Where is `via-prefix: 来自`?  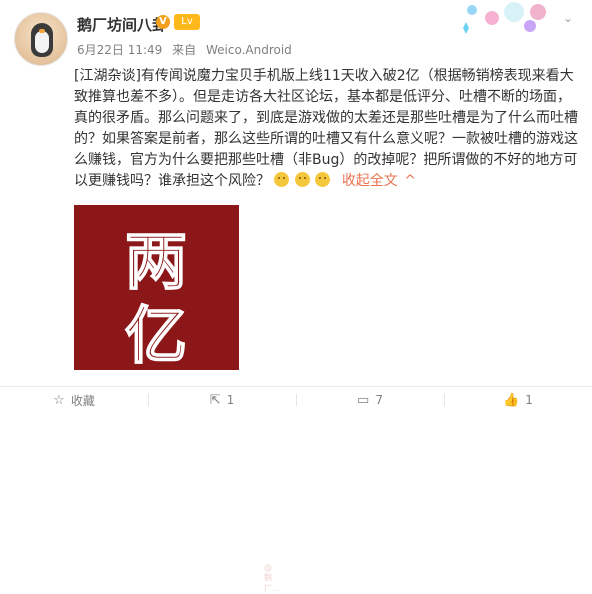 via-prefix: 来自 is located at coordinates (184, 50).